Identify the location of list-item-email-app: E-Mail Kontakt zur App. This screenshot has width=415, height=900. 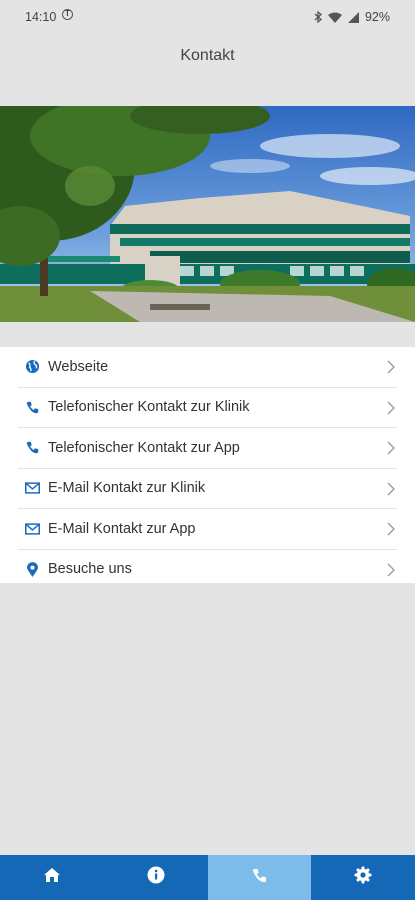
(207, 529).